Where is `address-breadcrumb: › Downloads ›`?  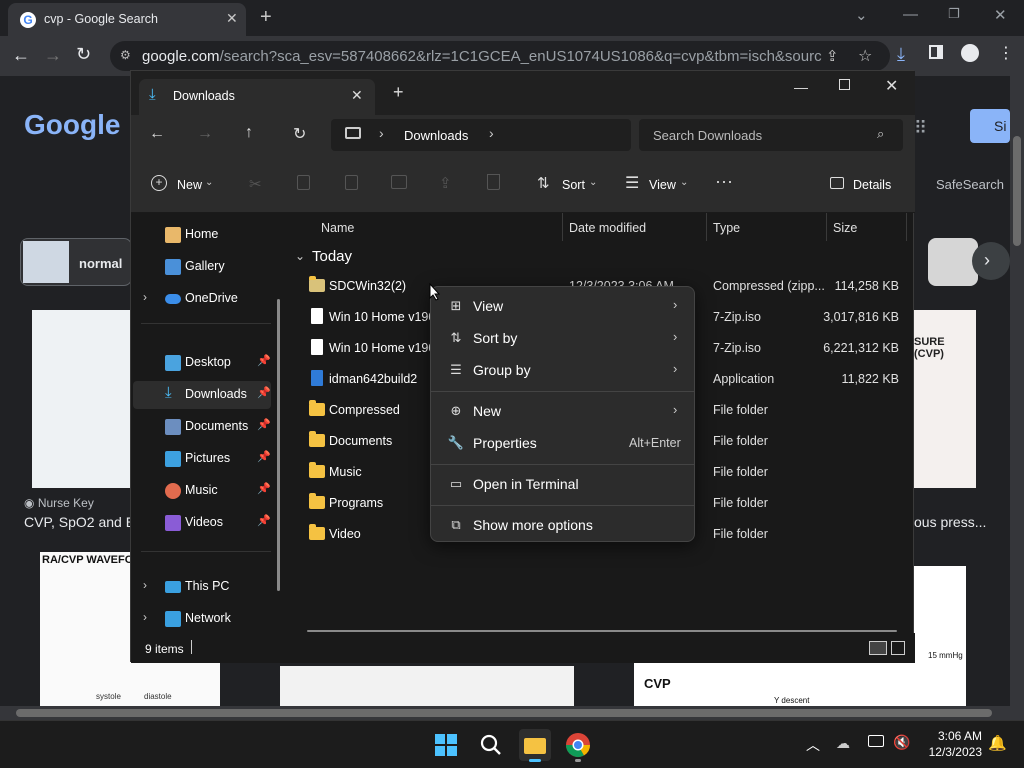
address-breadcrumb: › Downloads › is located at coordinates (481, 135).